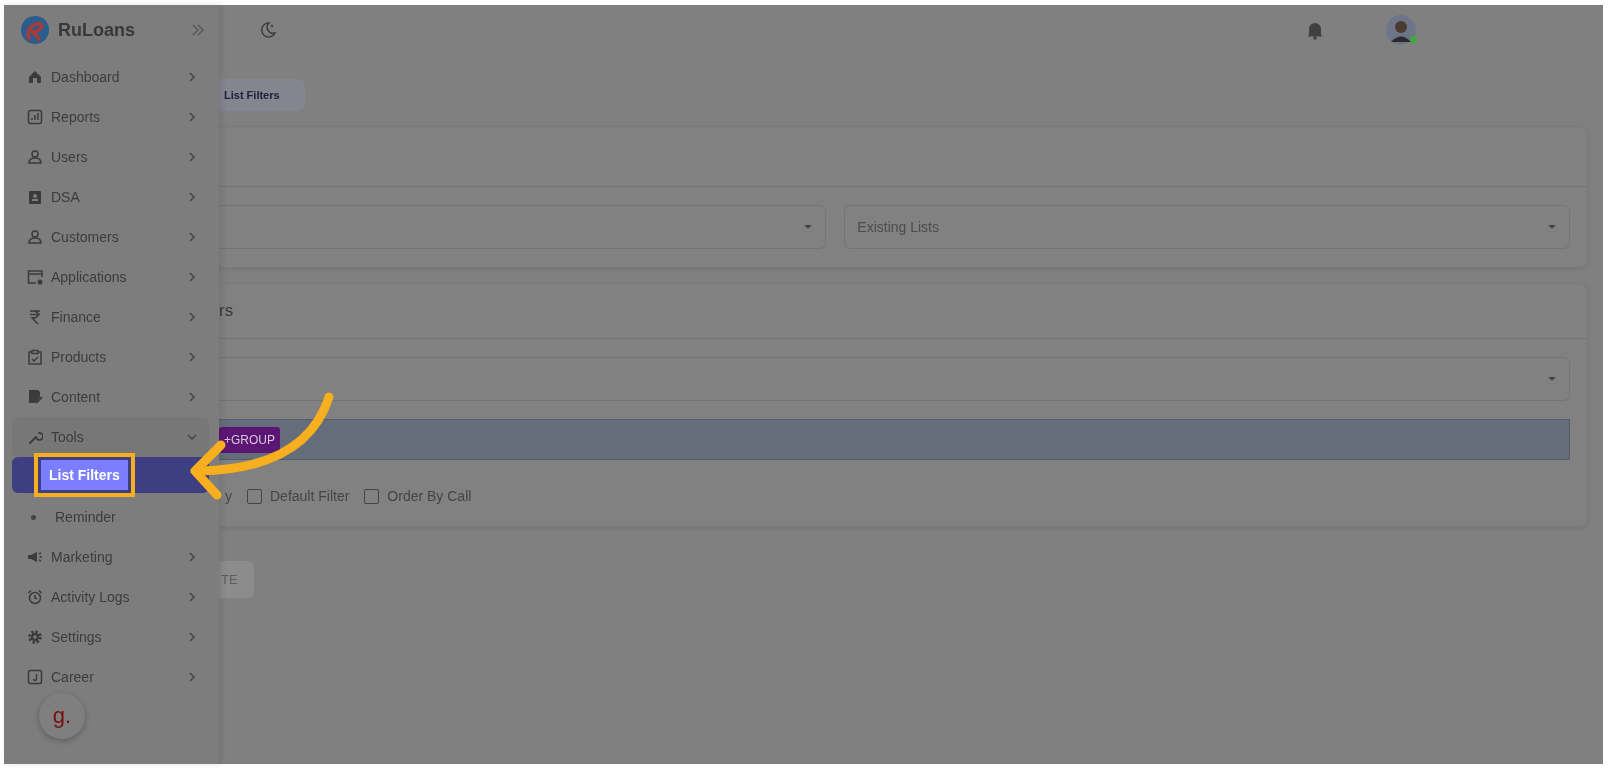 The width and height of the screenshot is (1608, 768). I want to click on house-icon, so click(35, 77).